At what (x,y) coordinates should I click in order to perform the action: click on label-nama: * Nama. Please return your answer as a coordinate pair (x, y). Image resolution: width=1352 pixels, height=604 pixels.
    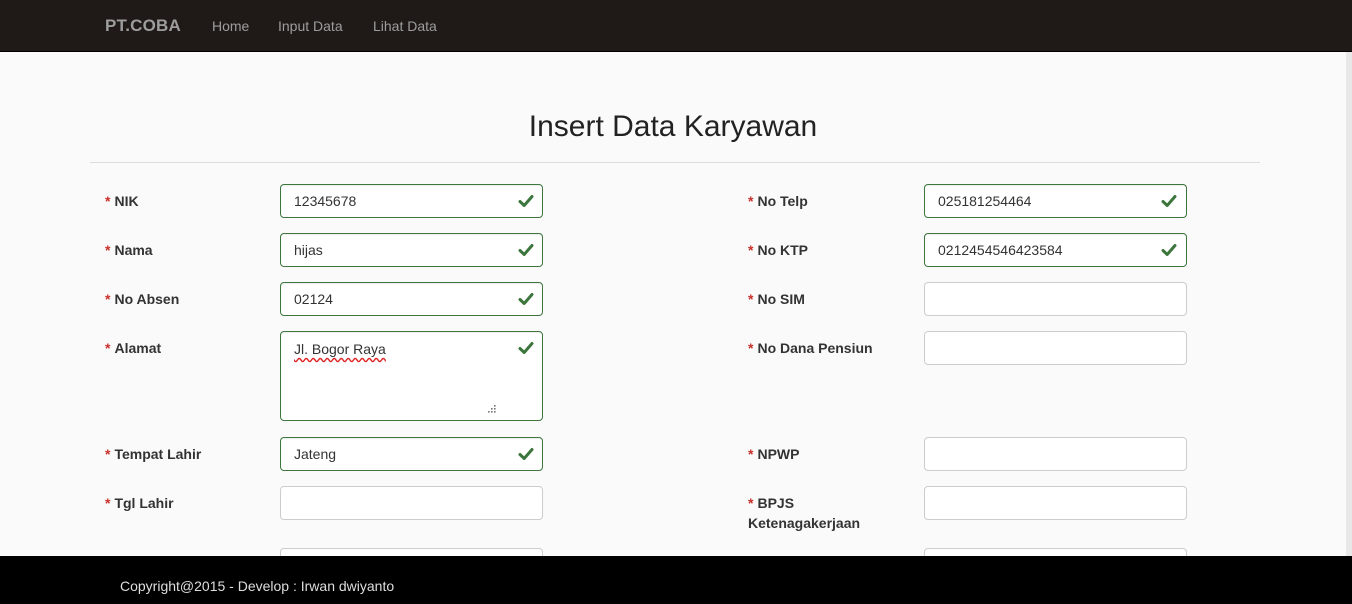
    Looking at the image, I should click on (129, 250).